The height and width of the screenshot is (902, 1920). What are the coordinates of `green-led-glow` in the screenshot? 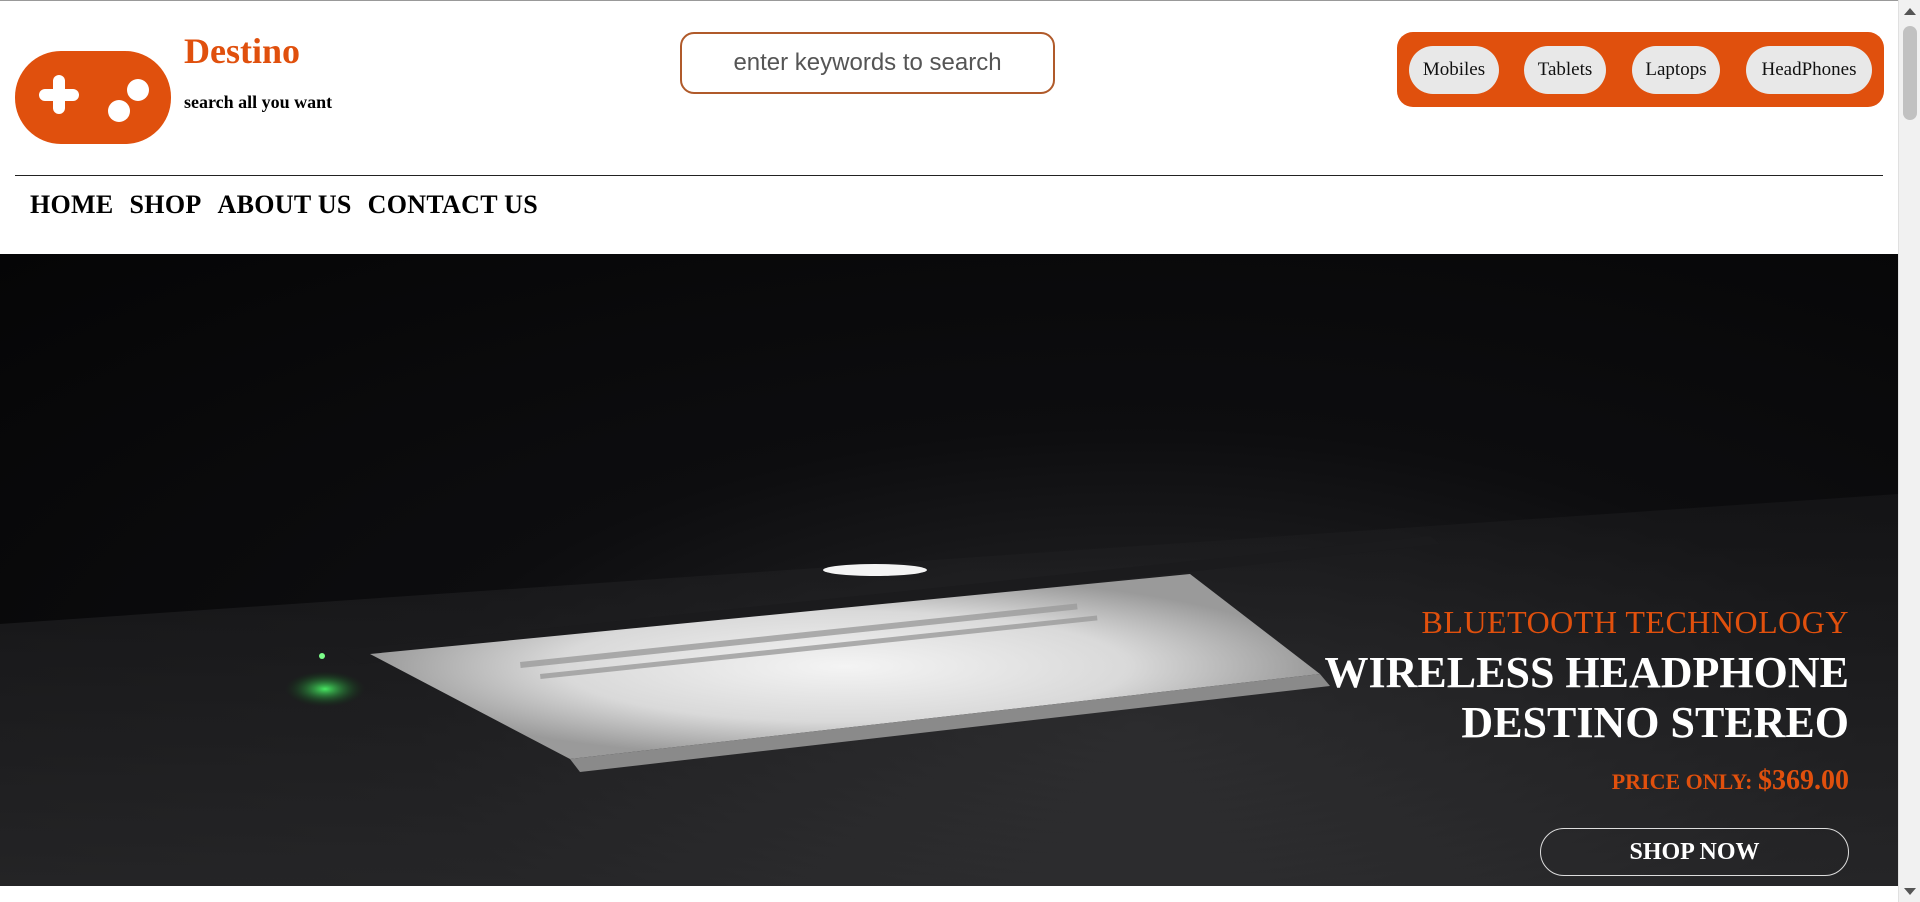 It's located at (325, 689).